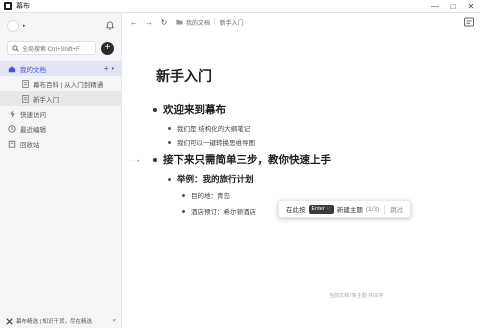 The height and width of the screenshot is (328, 480). Describe the element at coordinates (23, 6) in the screenshot. I see `window-title: 幕布` at that location.